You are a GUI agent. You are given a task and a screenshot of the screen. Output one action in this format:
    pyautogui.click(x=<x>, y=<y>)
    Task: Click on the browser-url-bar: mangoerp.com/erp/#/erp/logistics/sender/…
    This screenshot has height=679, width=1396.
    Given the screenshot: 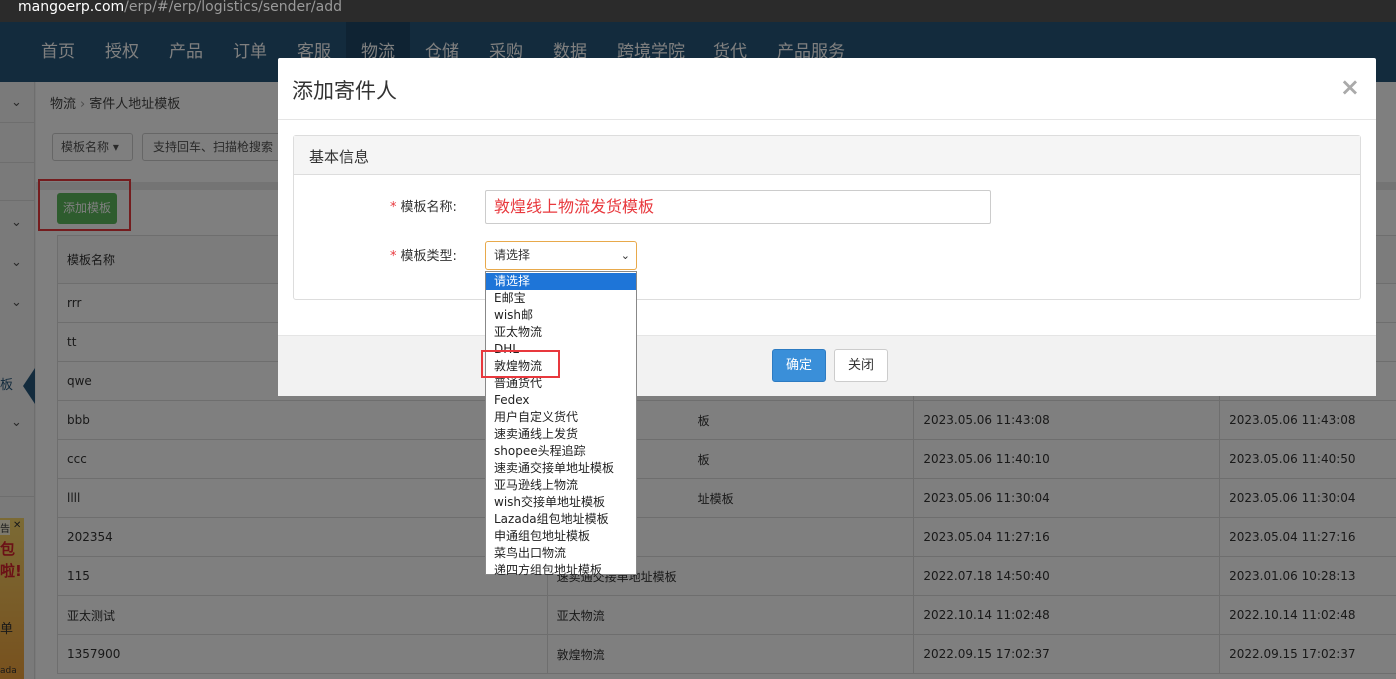 What is the action you would take?
    pyautogui.click(x=698, y=11)
    